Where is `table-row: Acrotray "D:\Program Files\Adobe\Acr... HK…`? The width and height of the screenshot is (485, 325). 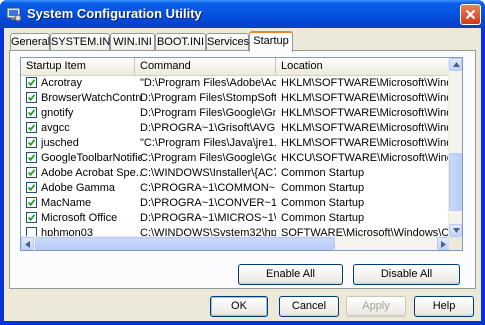 table-row: Acrotray "D:\Program Files\Adobe\Acr... HK… is located at coordinates (236, 83).